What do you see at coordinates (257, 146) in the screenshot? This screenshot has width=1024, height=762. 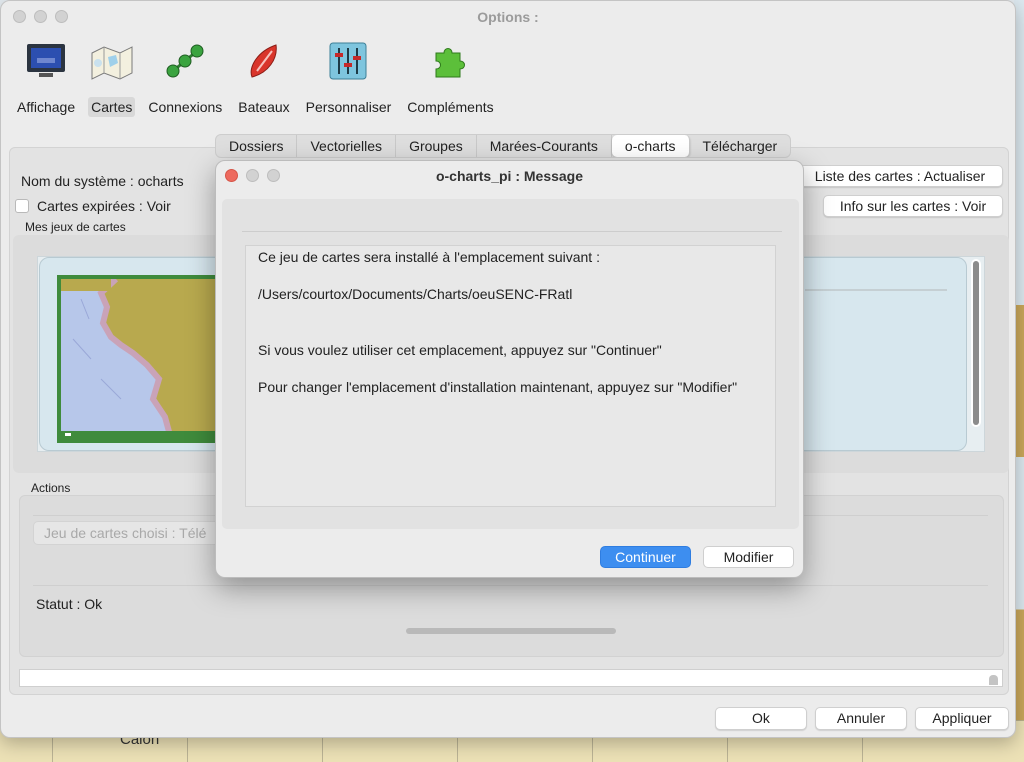 I see `tab-dossiers: Dossiers` at bounding box center [257, 146].